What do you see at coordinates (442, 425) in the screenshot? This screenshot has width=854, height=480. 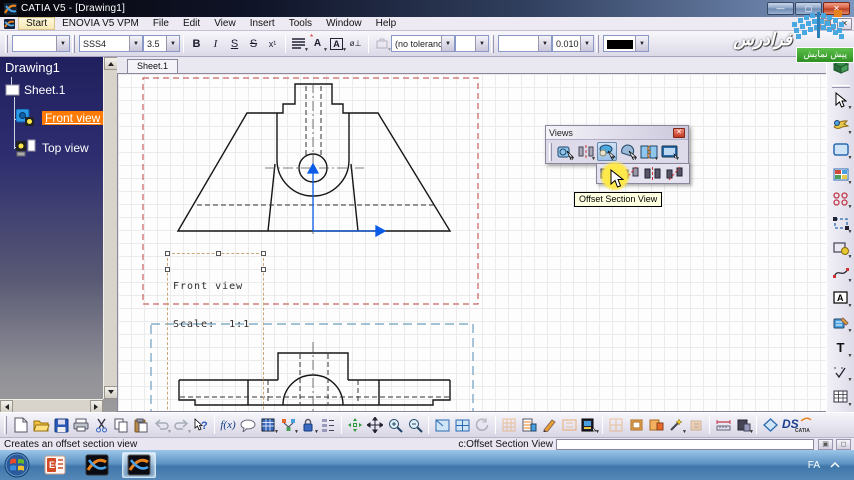 I see `normal-view-button` at bounding box center [442, 425].